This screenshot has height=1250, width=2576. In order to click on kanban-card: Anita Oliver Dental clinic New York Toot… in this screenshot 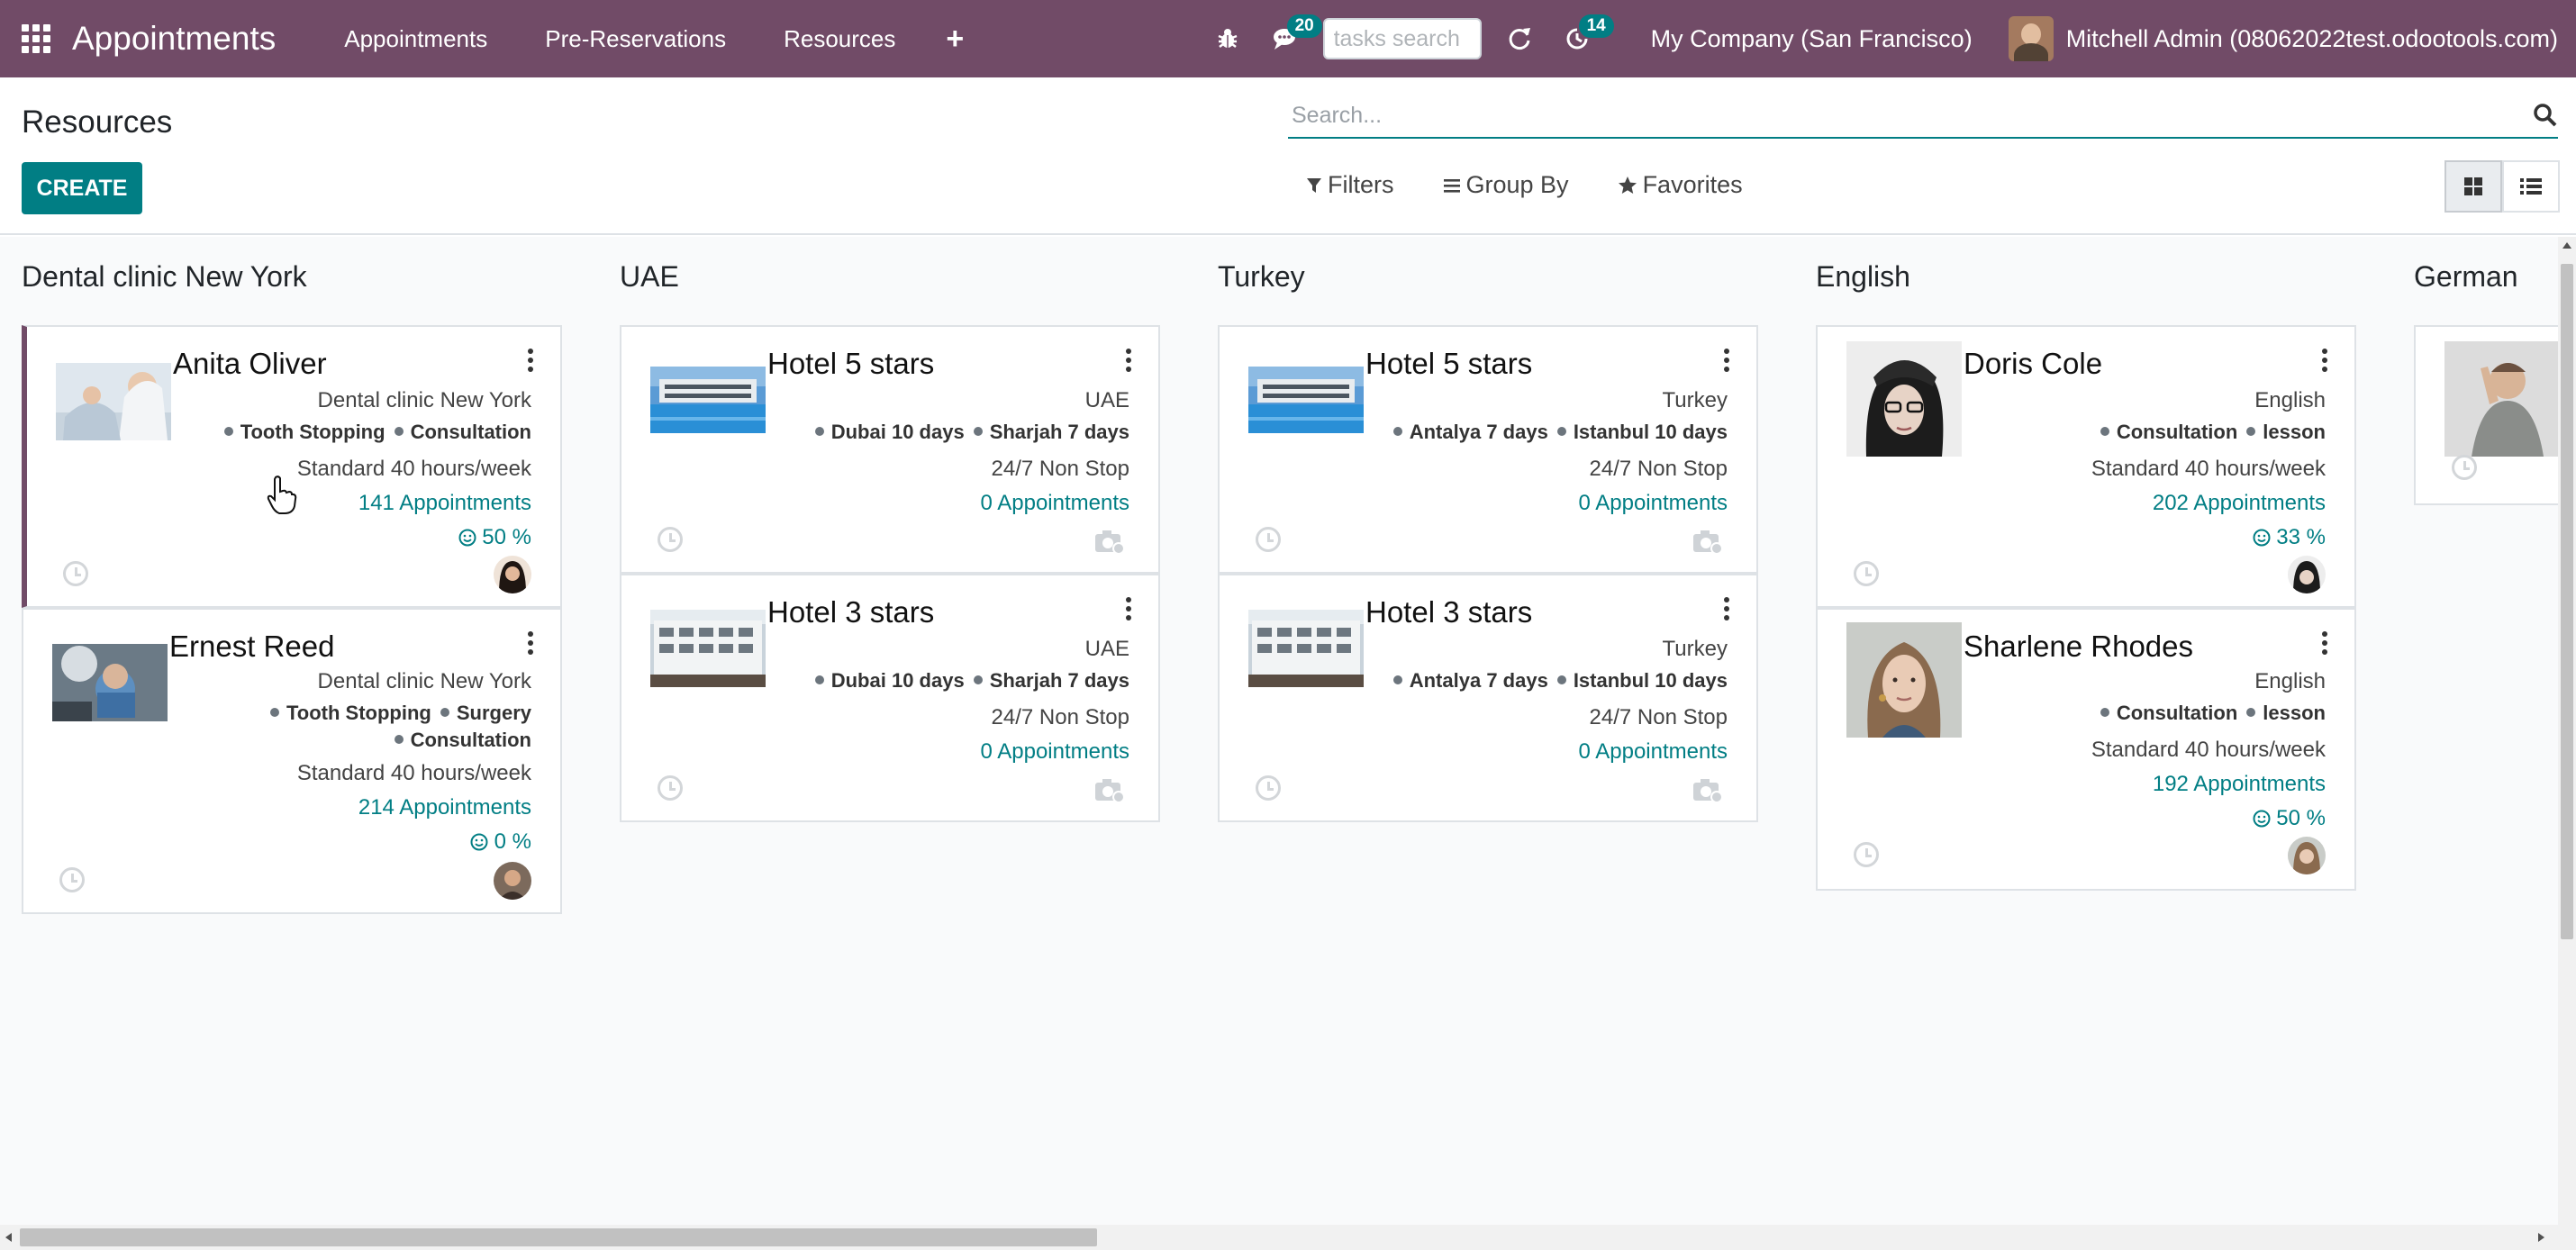, I will do `click(292, 467)`.